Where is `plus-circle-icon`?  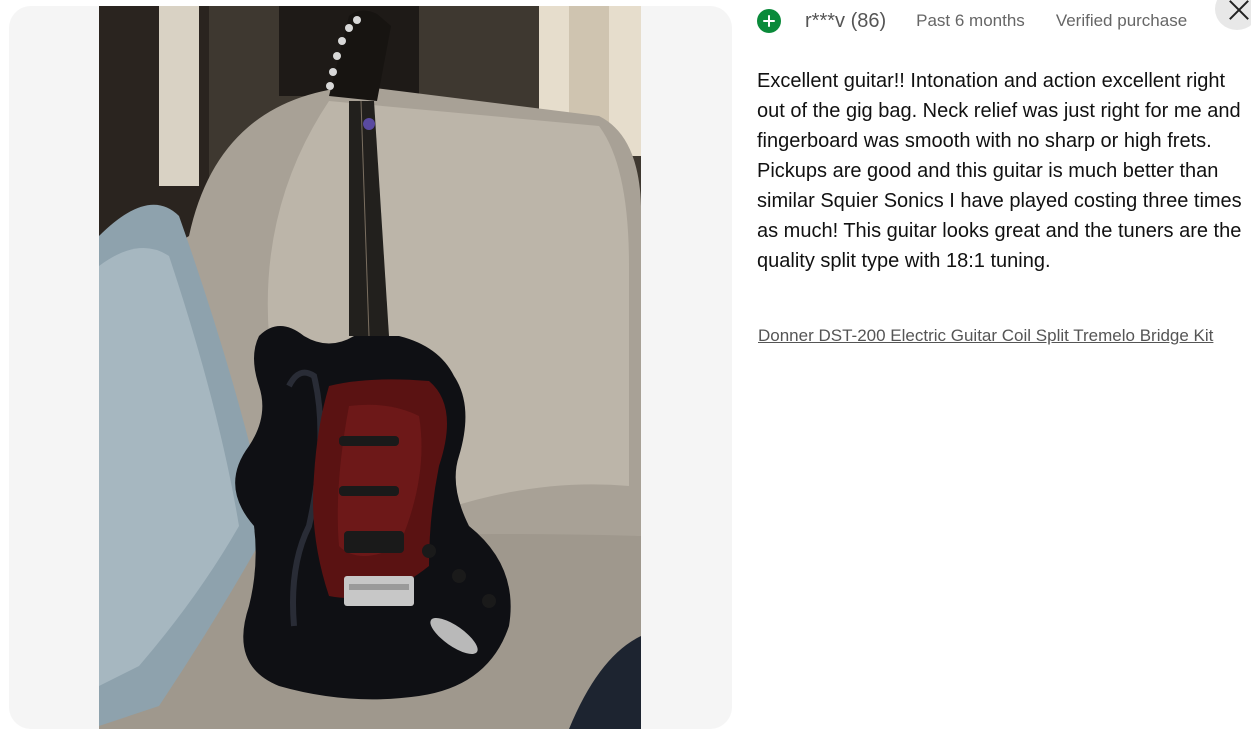 plus-circle-icon is located at coordinates (769, 21).